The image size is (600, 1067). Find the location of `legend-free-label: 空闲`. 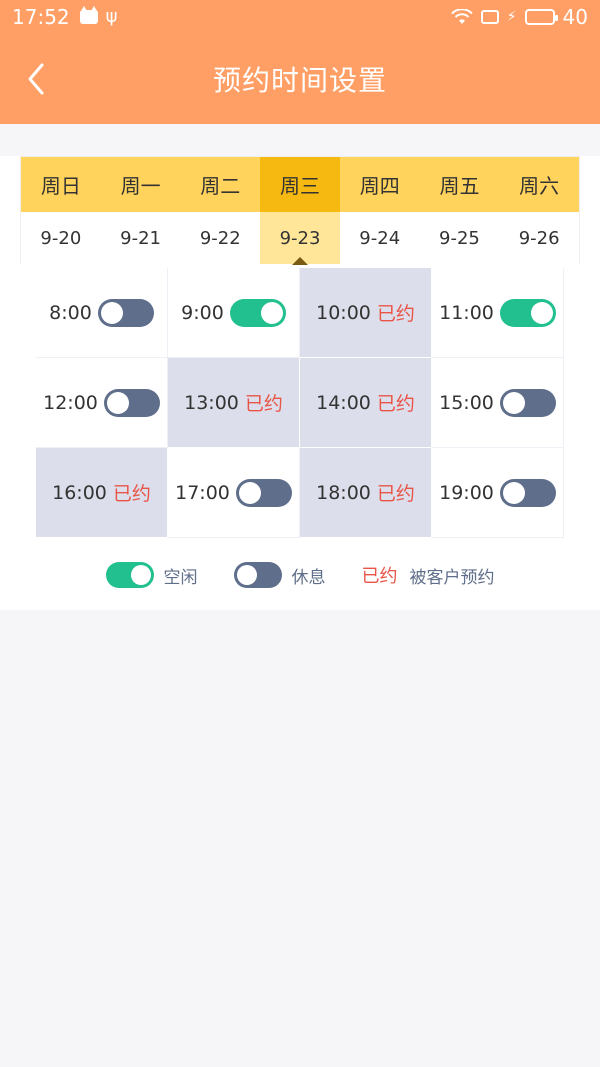

legend-free-label: 空闲 is located at coordinates (180, 577).